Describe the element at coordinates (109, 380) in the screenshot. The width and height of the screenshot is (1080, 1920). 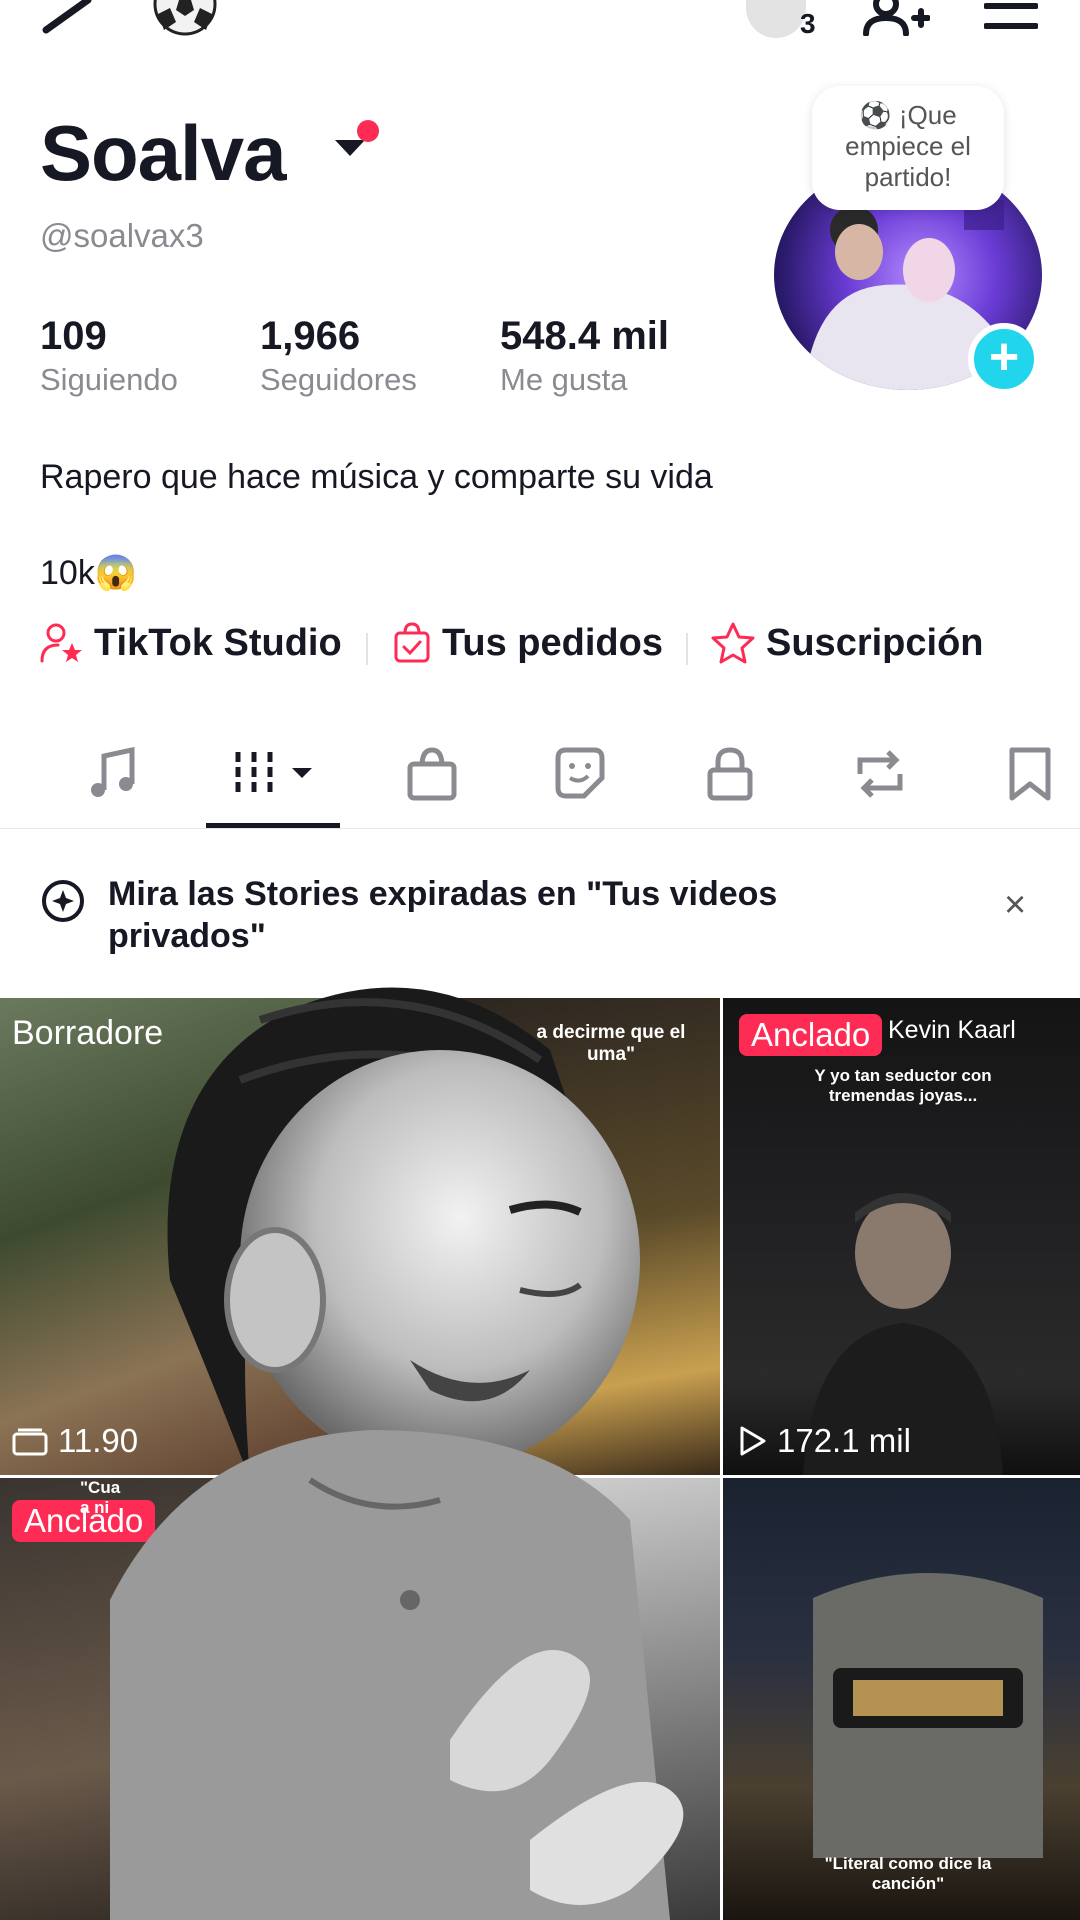
I see `following-label: Siguiendo` at that location.